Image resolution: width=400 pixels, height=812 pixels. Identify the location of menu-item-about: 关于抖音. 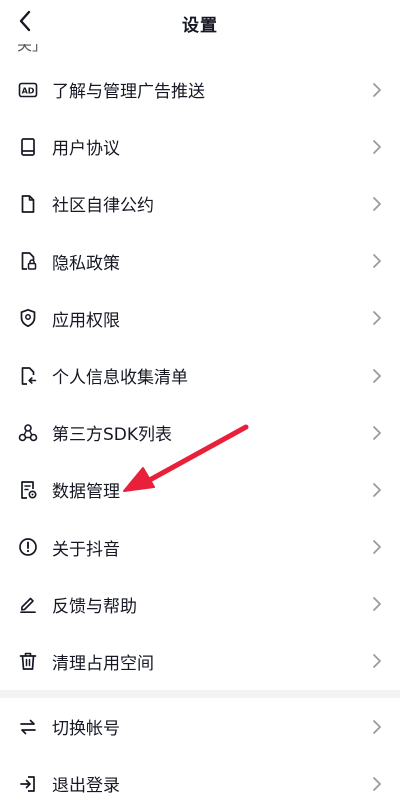
(200, 547).